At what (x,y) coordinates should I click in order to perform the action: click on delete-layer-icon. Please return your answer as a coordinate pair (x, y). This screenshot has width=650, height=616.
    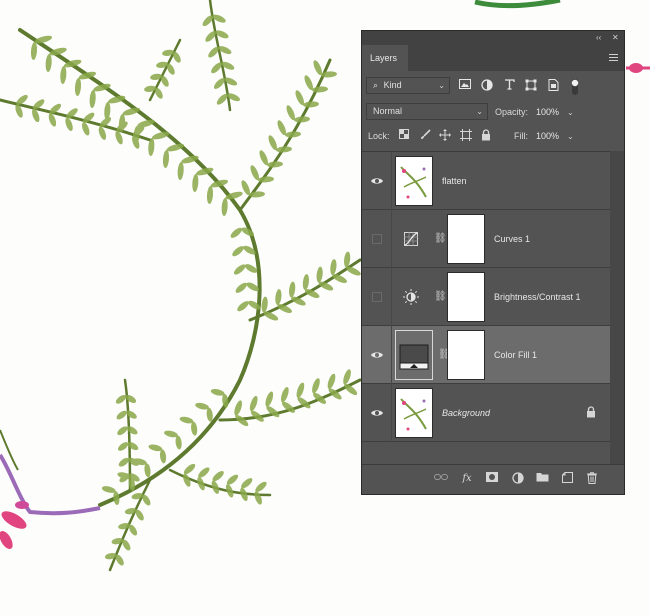
    Looking at the image, I should click on (592, 479).